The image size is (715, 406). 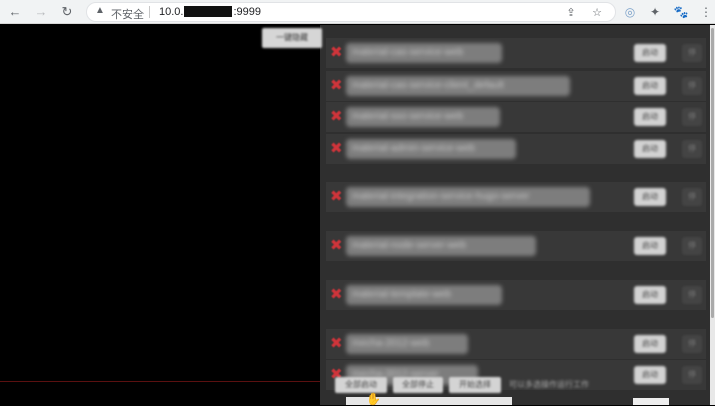 I want to click on url-prefix: 10.0., so click(x=171, y=12).